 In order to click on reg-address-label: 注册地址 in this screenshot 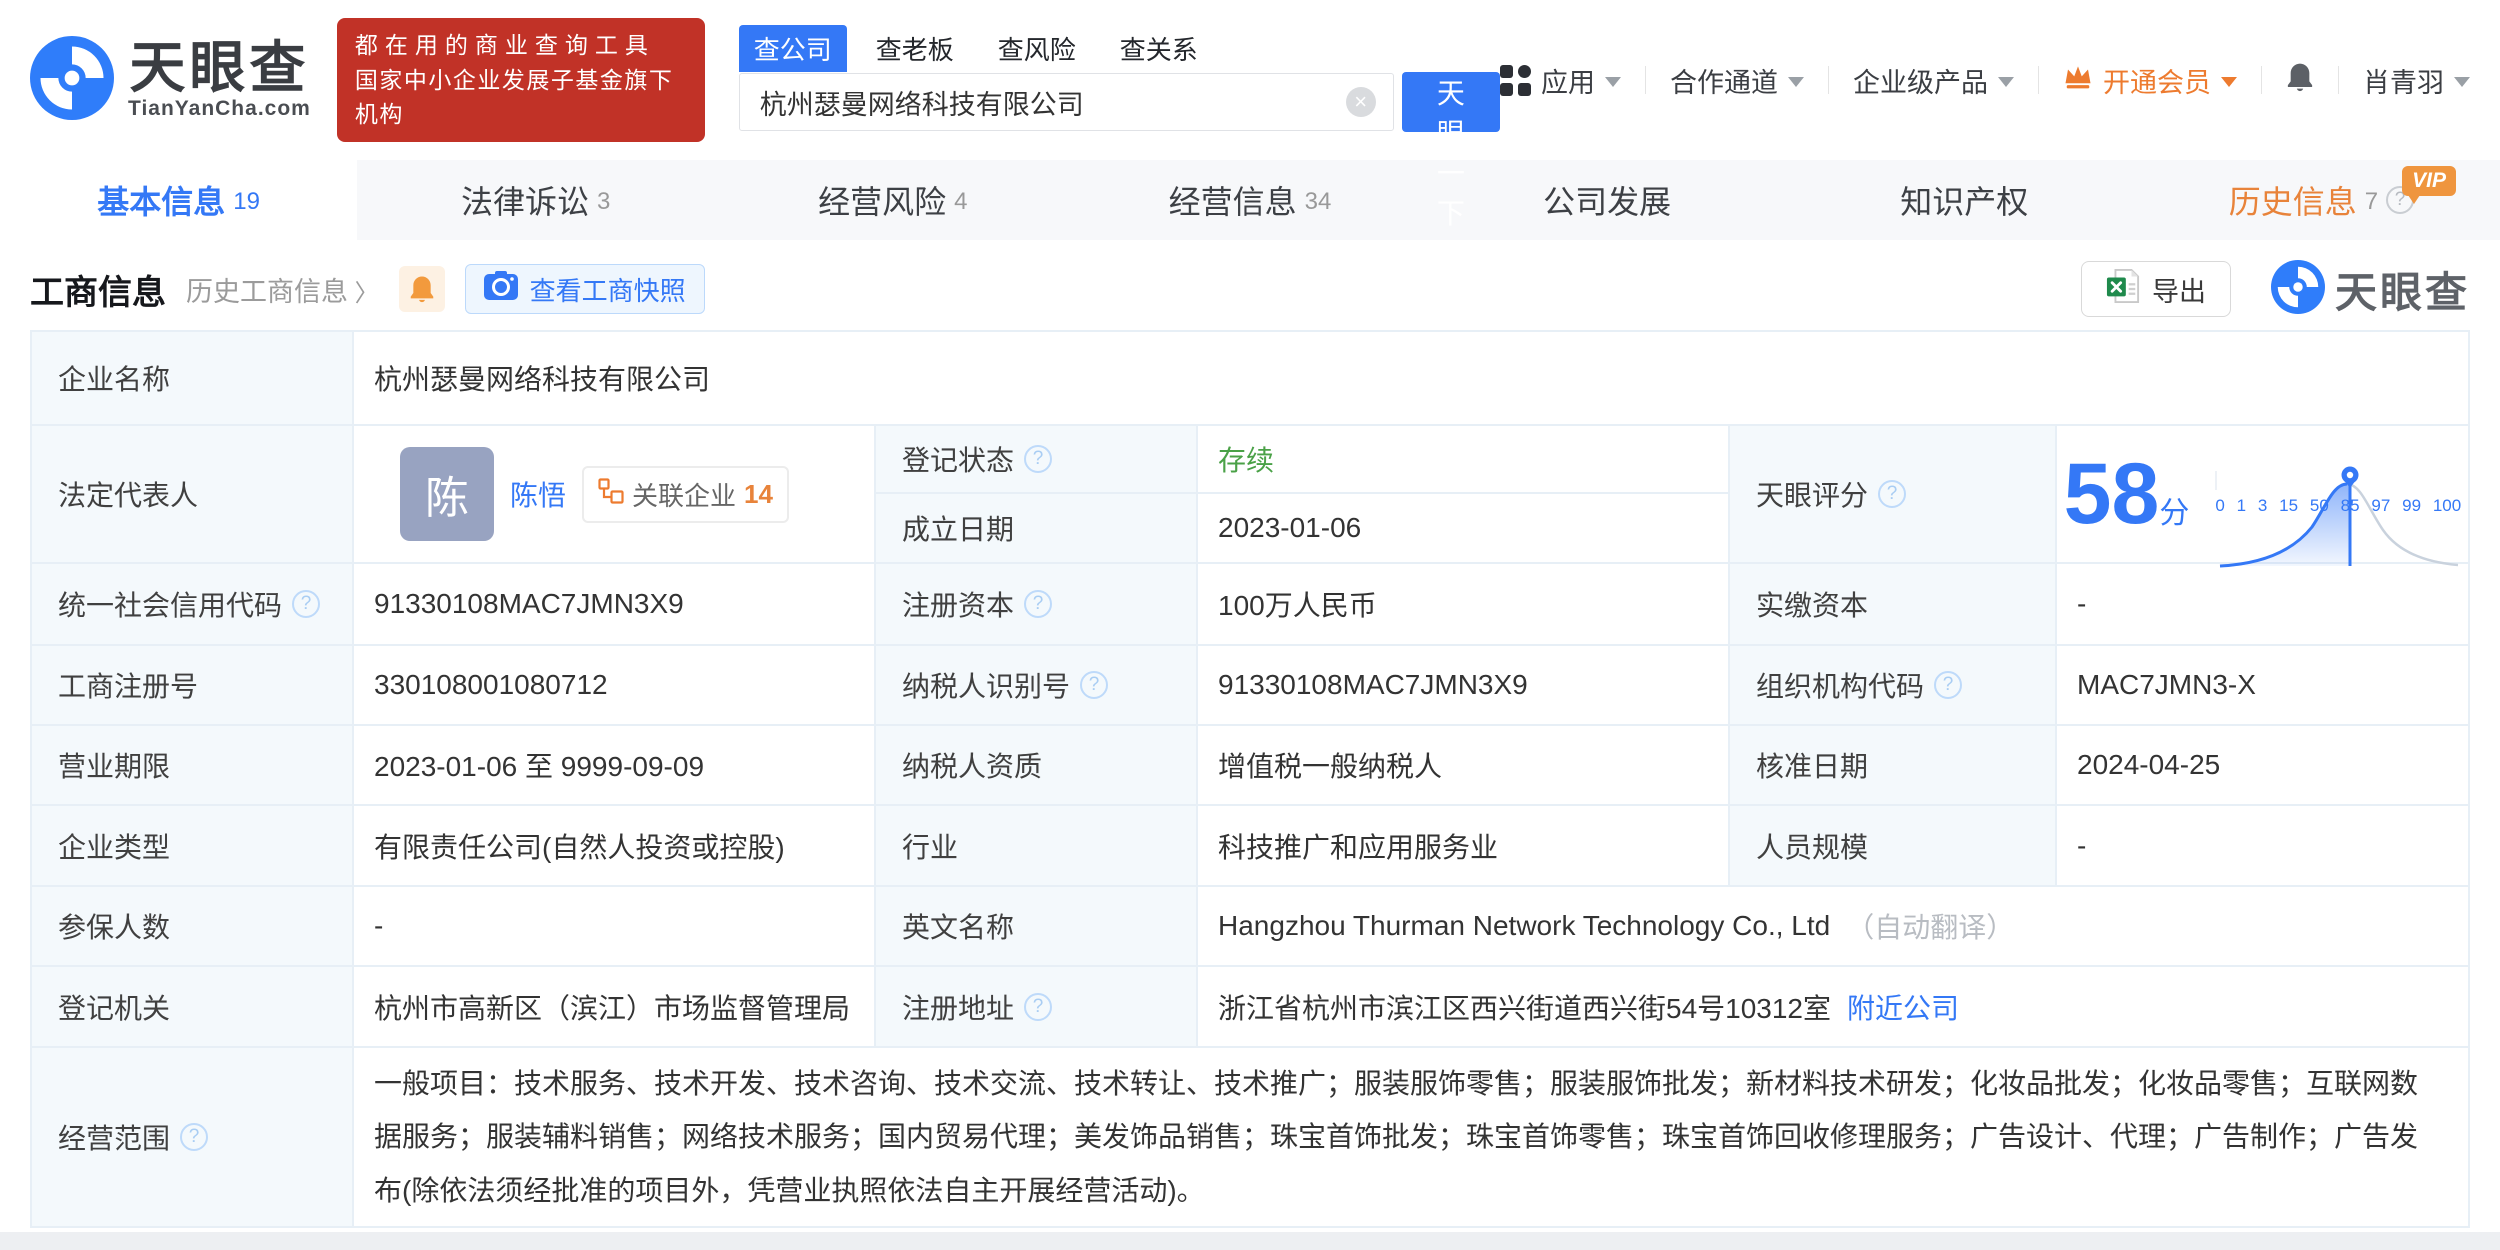, I will do `click(1036, 1006)`.